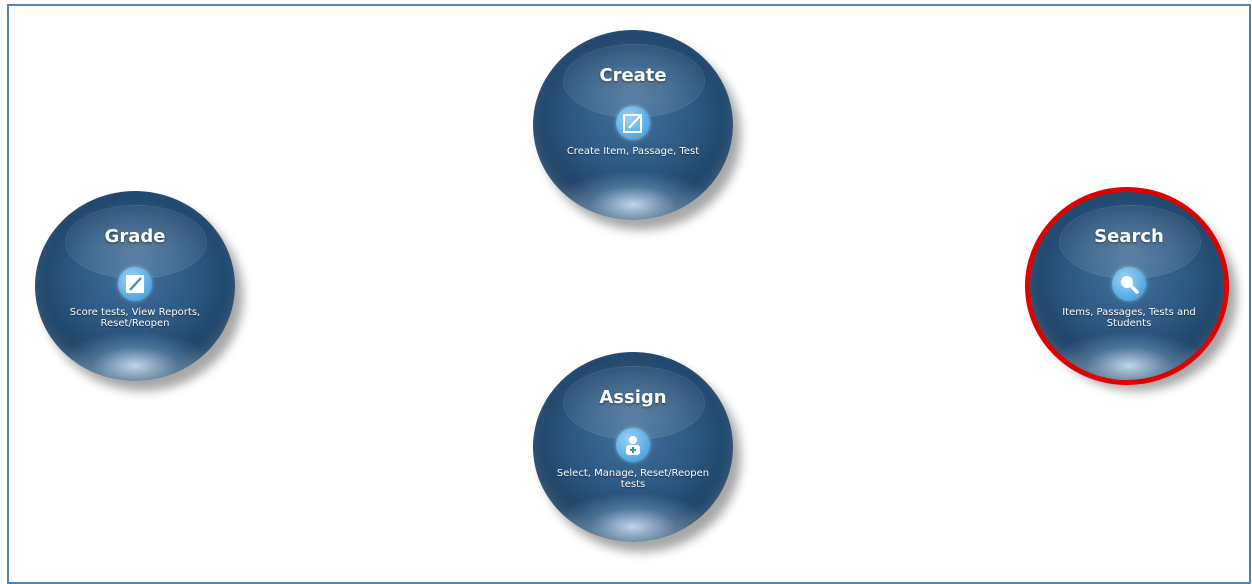 This screenshot has height=584, width=1252. Describe the element at coordinates (633, 397) in the screenshot. I see `assign-title: Assign` at that location.